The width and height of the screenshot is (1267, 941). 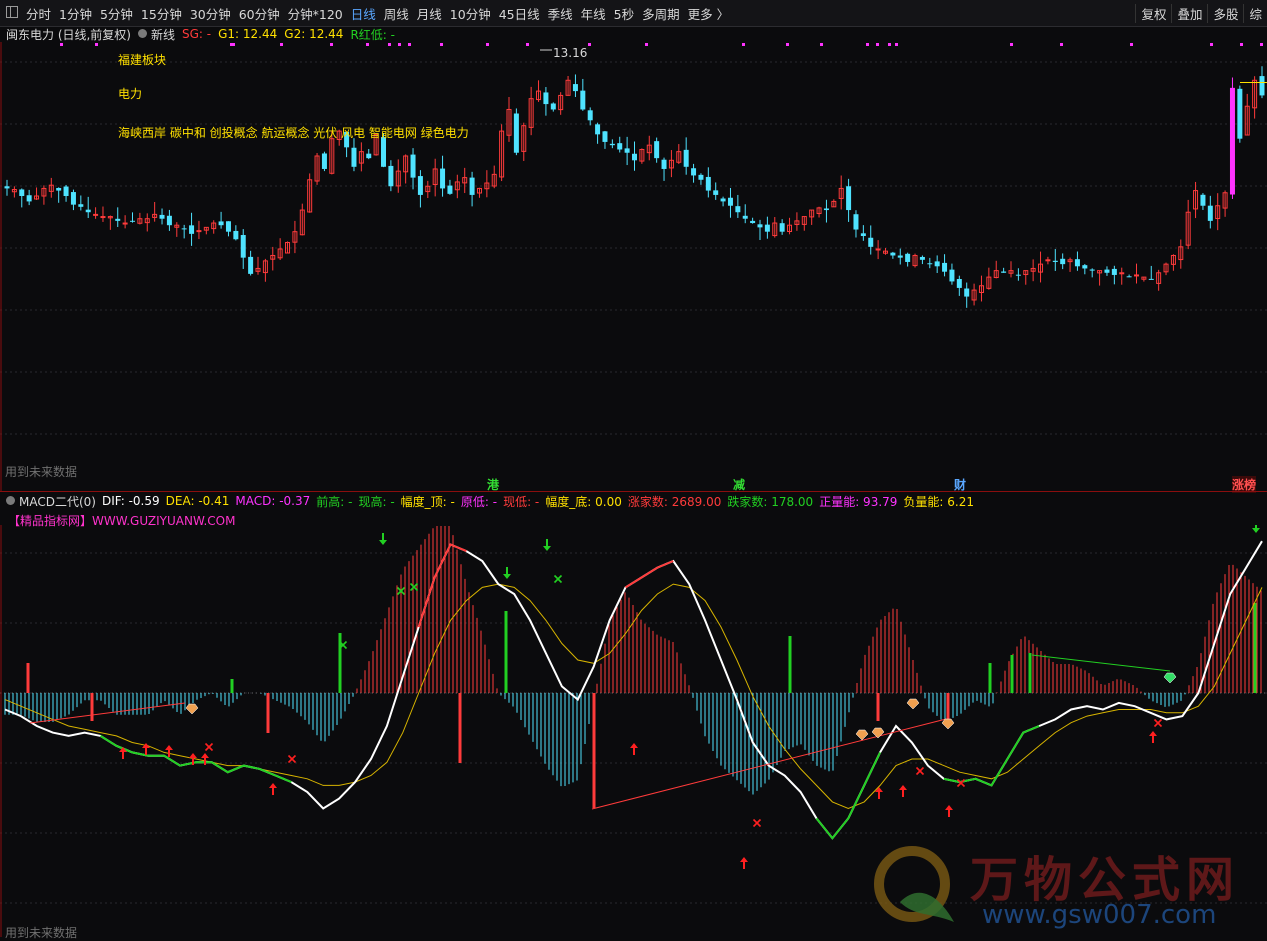 I want to click on g1-value: G1: 12.44, so click(x=248, y=34).